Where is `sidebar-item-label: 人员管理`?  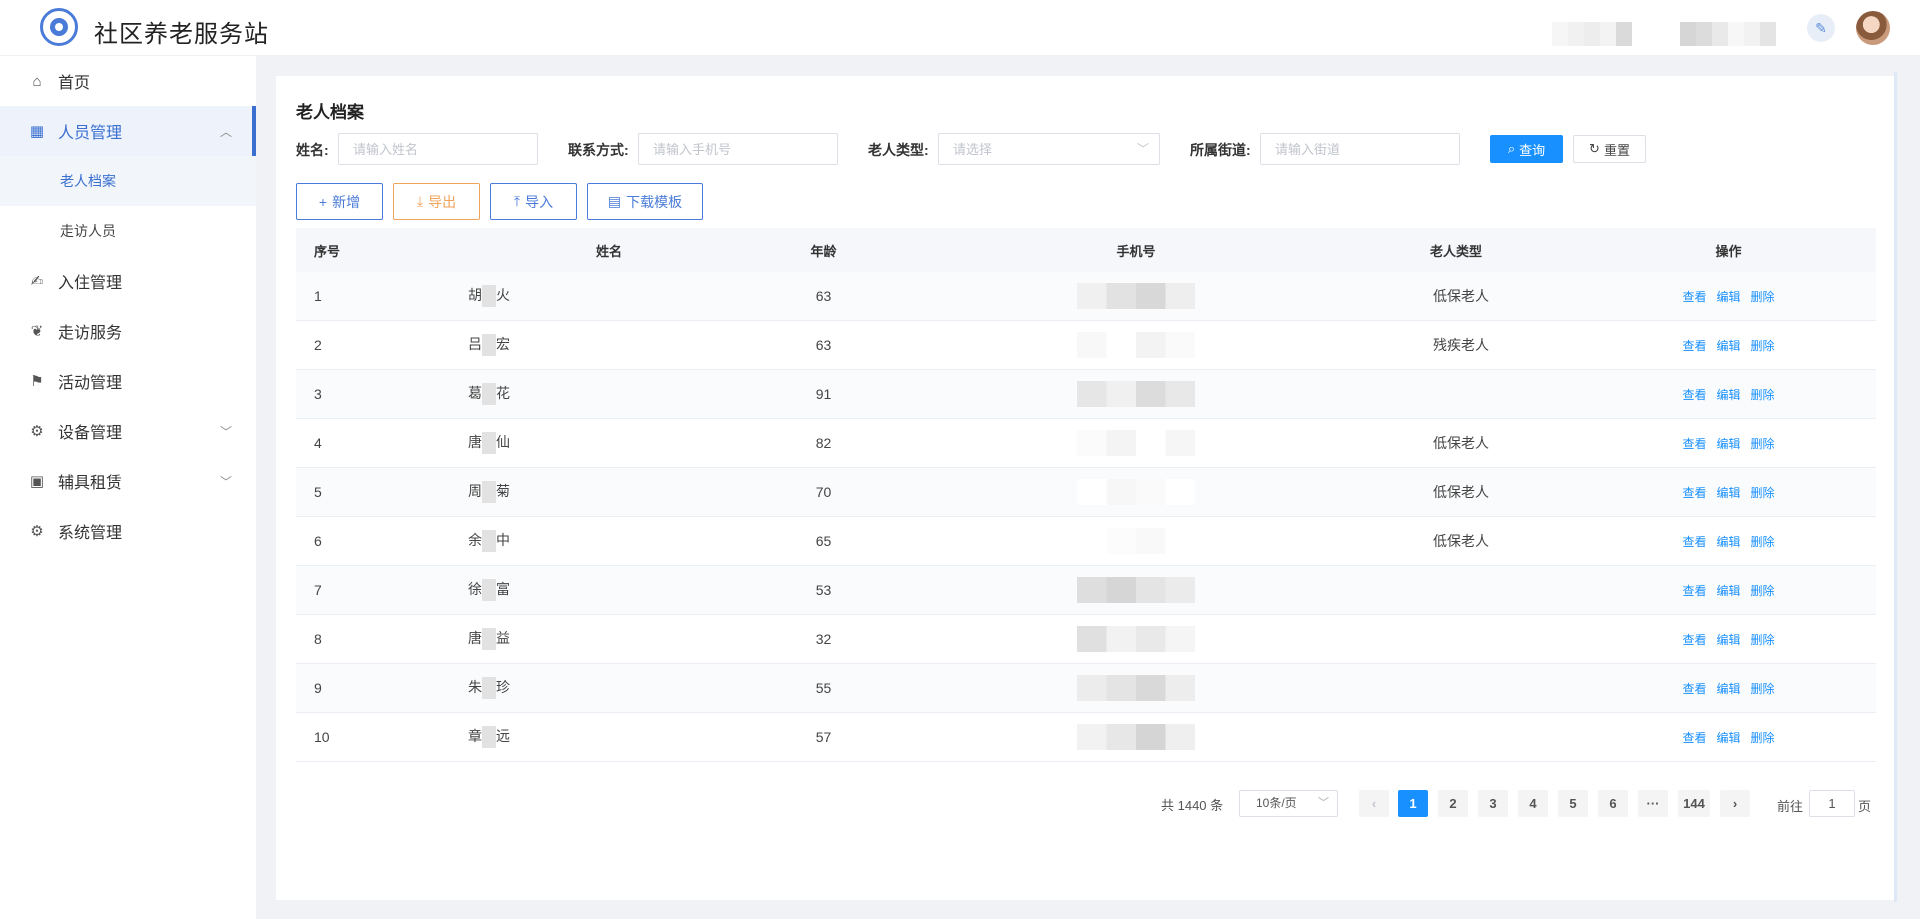
sidebar-item-label: 人员管理 is located at coordinates (90, 133).